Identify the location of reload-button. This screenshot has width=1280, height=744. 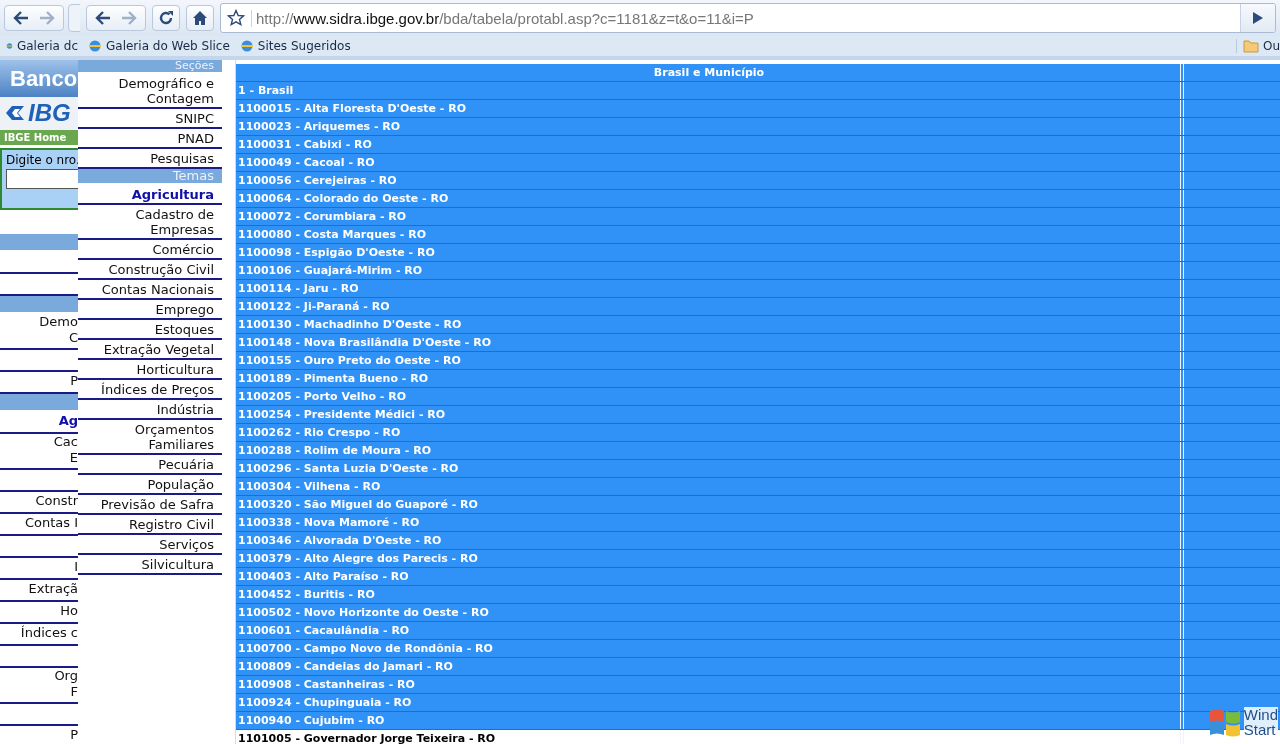
(166, 18).